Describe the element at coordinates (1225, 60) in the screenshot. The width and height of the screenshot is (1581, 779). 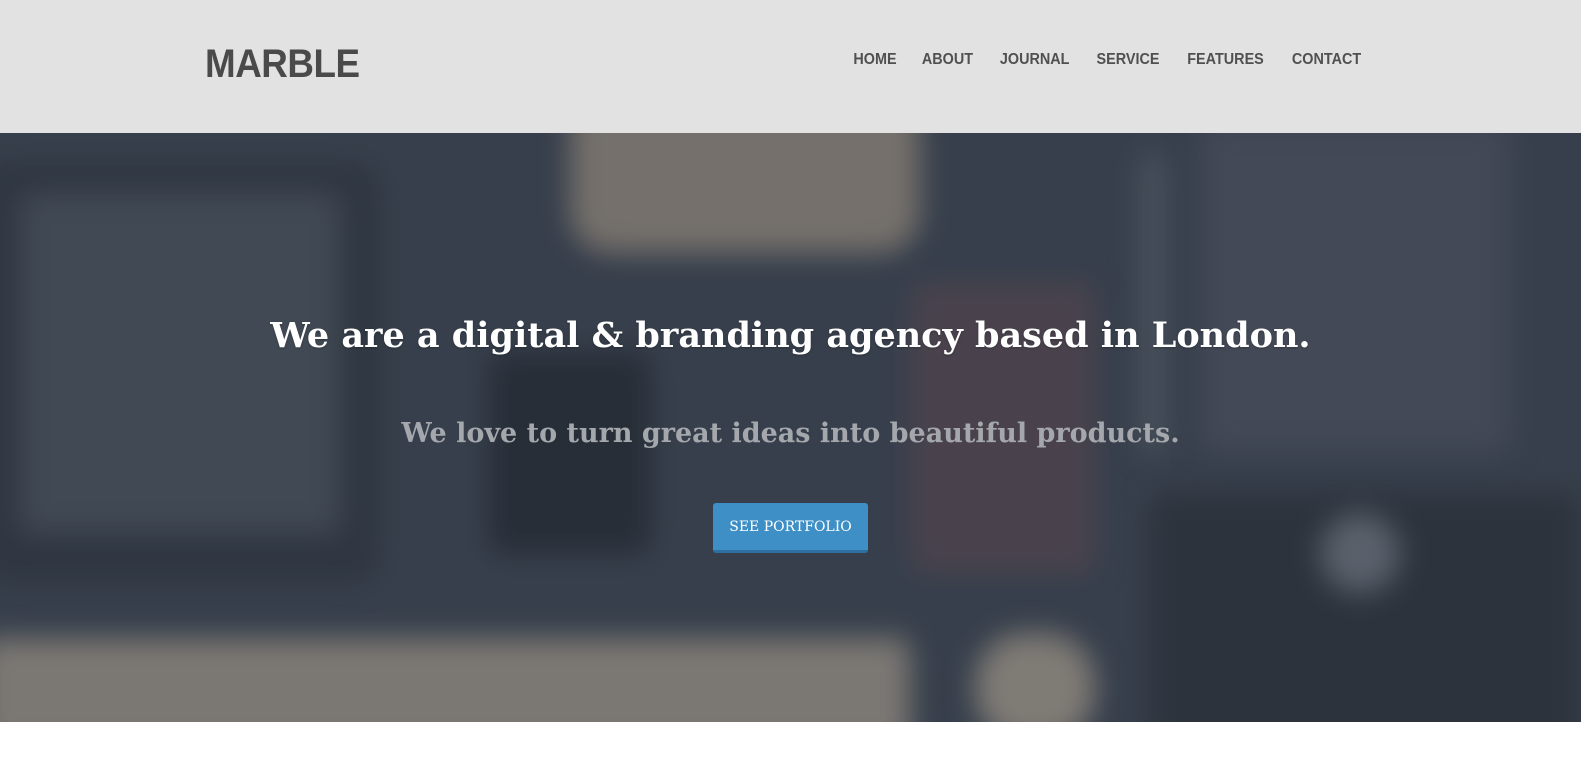
I see `nav-features: FEATURES` at that location.